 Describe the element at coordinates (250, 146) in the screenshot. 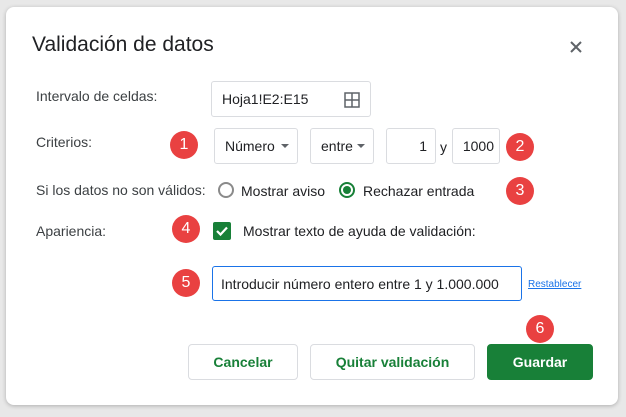

I see `criteria-type-value: Número` at that location.